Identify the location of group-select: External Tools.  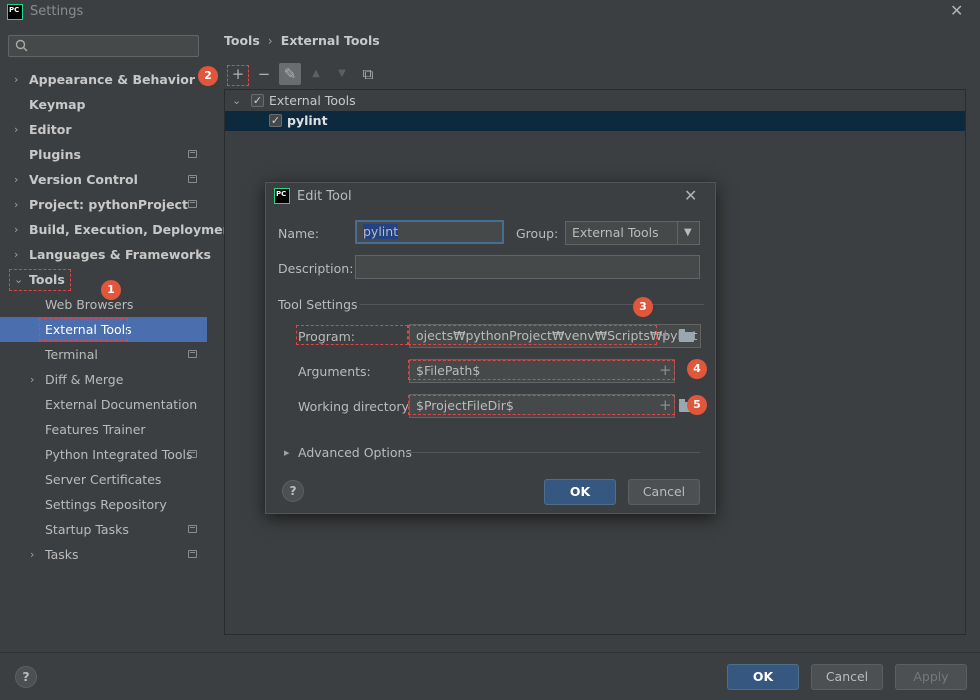
(632, 233).